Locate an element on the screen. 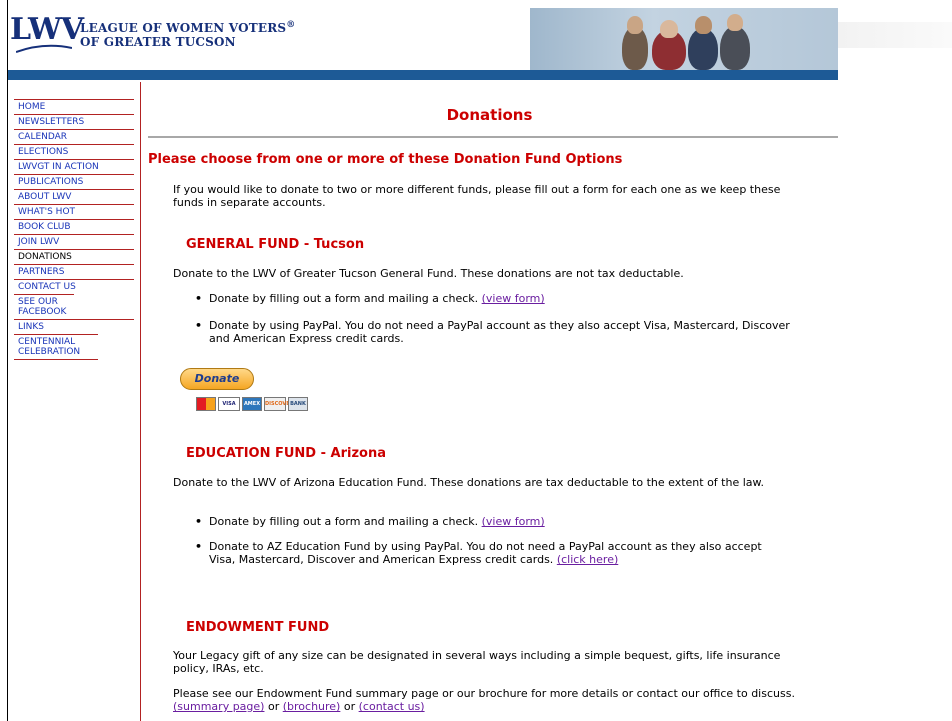 The width and height of the screenshot is (952, 721). bank-icon: BANK is located at coordinates (298, 404).